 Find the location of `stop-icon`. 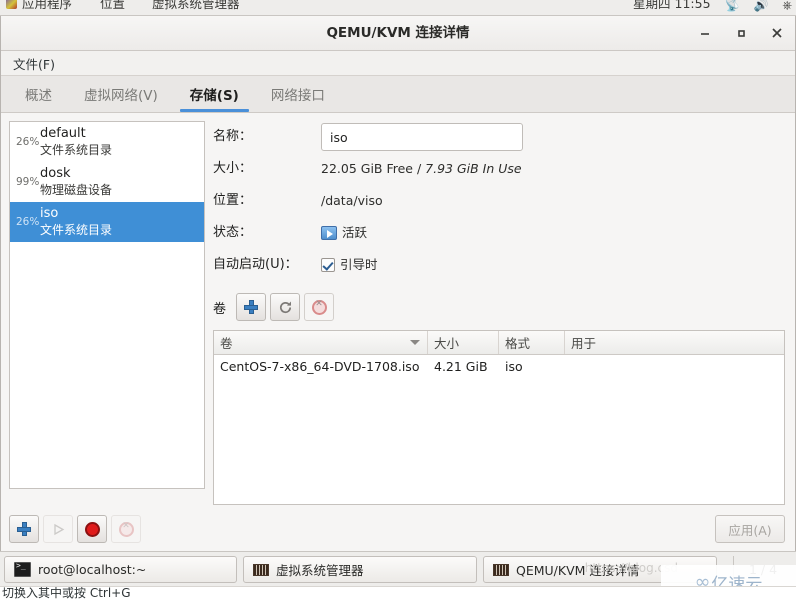

stop-icon is located at coordinates (92, 529).